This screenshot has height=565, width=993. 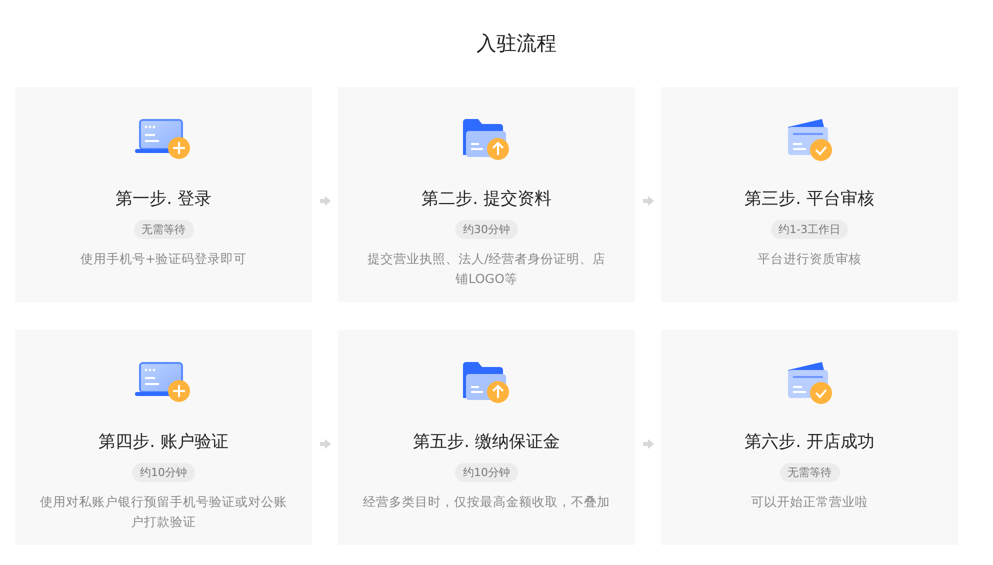 I want to click on step-description: 可以开始正常营业啦, so click(x=809, y=502).